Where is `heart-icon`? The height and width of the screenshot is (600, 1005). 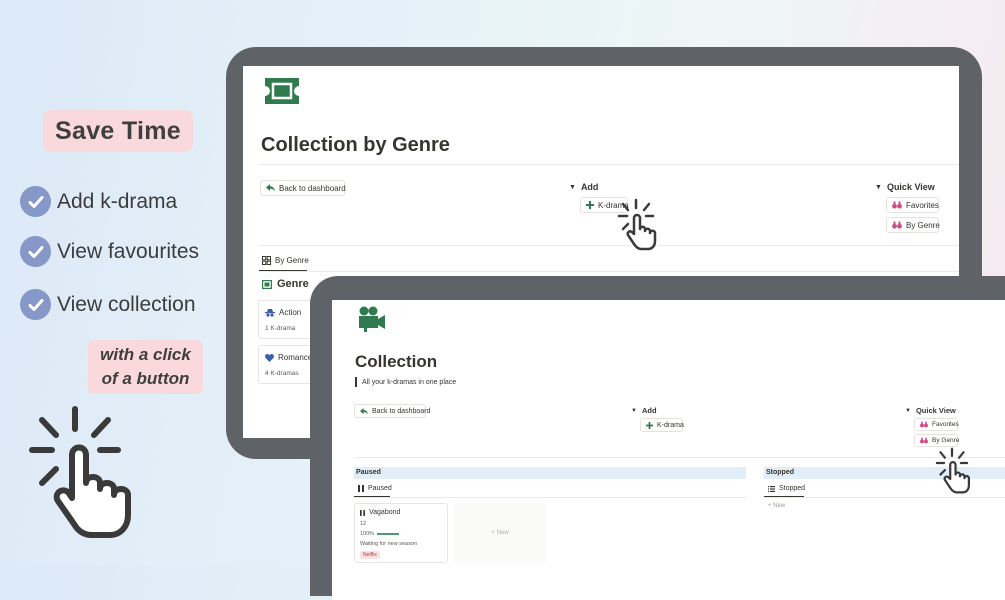 heart-icon is located at coordinates (269, 357).